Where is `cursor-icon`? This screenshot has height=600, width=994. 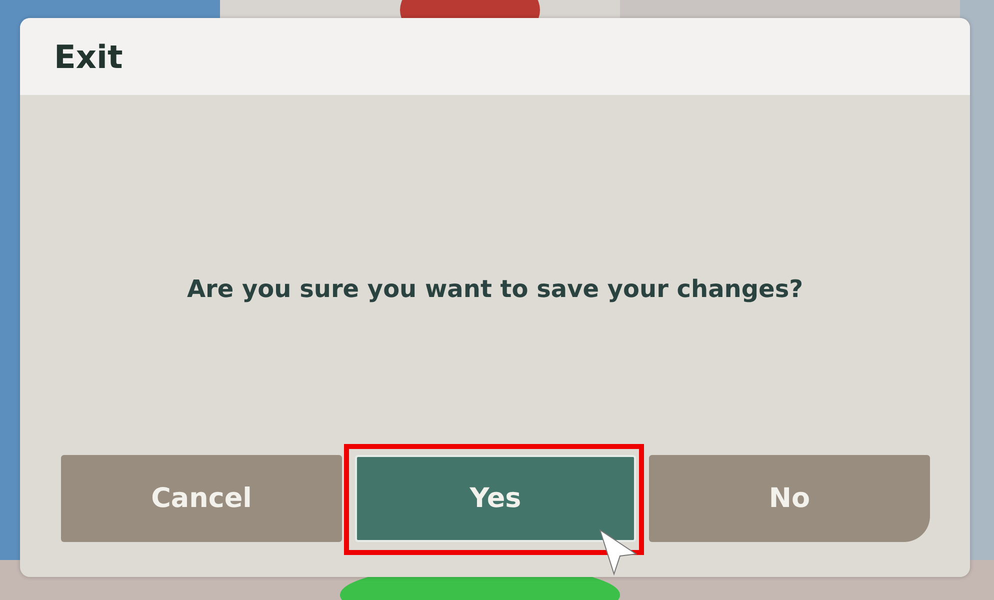
cursor-icon is located at coordinates (618, 553).